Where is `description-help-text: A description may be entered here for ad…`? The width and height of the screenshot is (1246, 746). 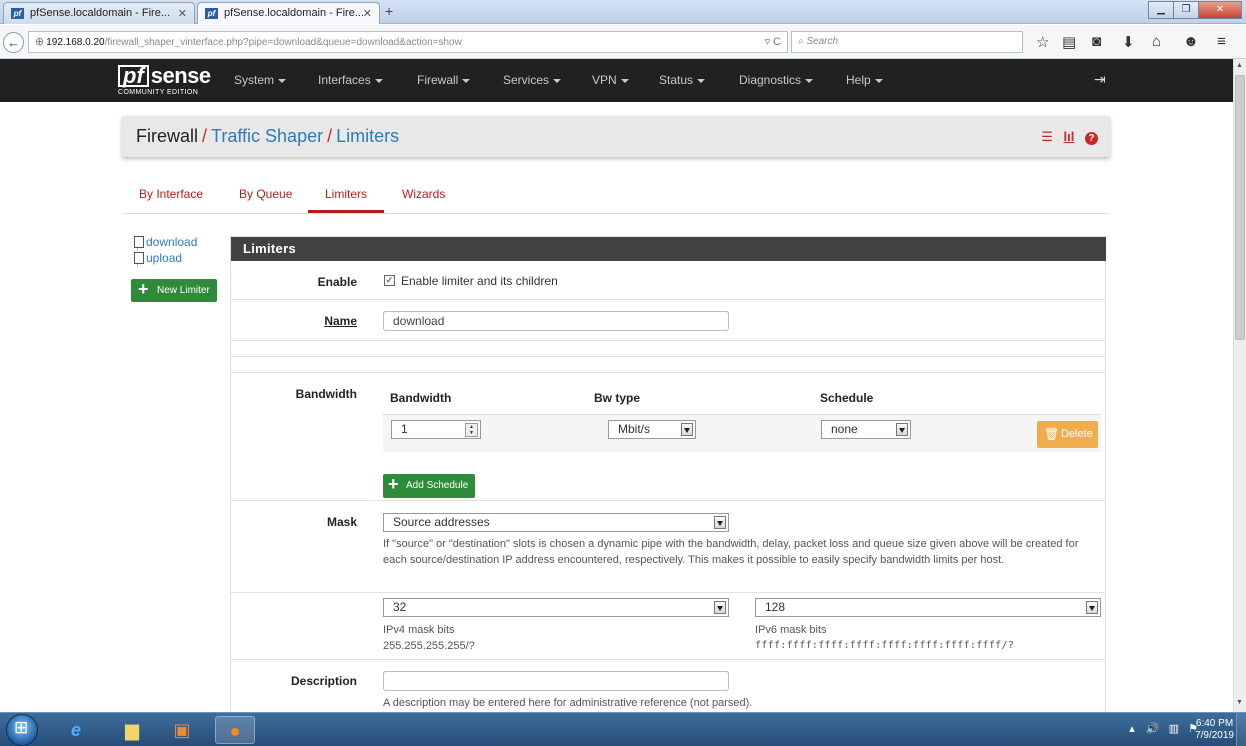 description-help-text: A description may be entered here for ad… is located at coordinates (568, 703).